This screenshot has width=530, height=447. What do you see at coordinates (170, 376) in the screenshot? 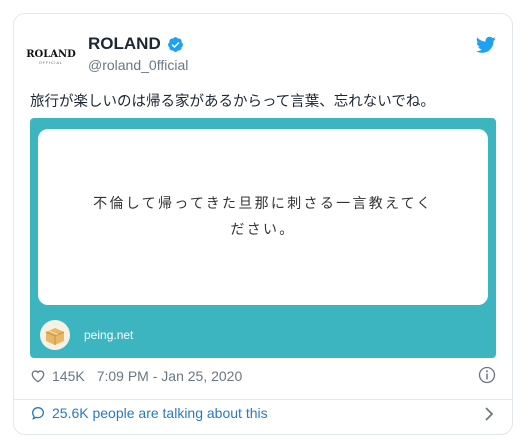
I see `tweet-timestamp: 7:09 PM - Jan 25, 2020` at bounding box center [170, 376].